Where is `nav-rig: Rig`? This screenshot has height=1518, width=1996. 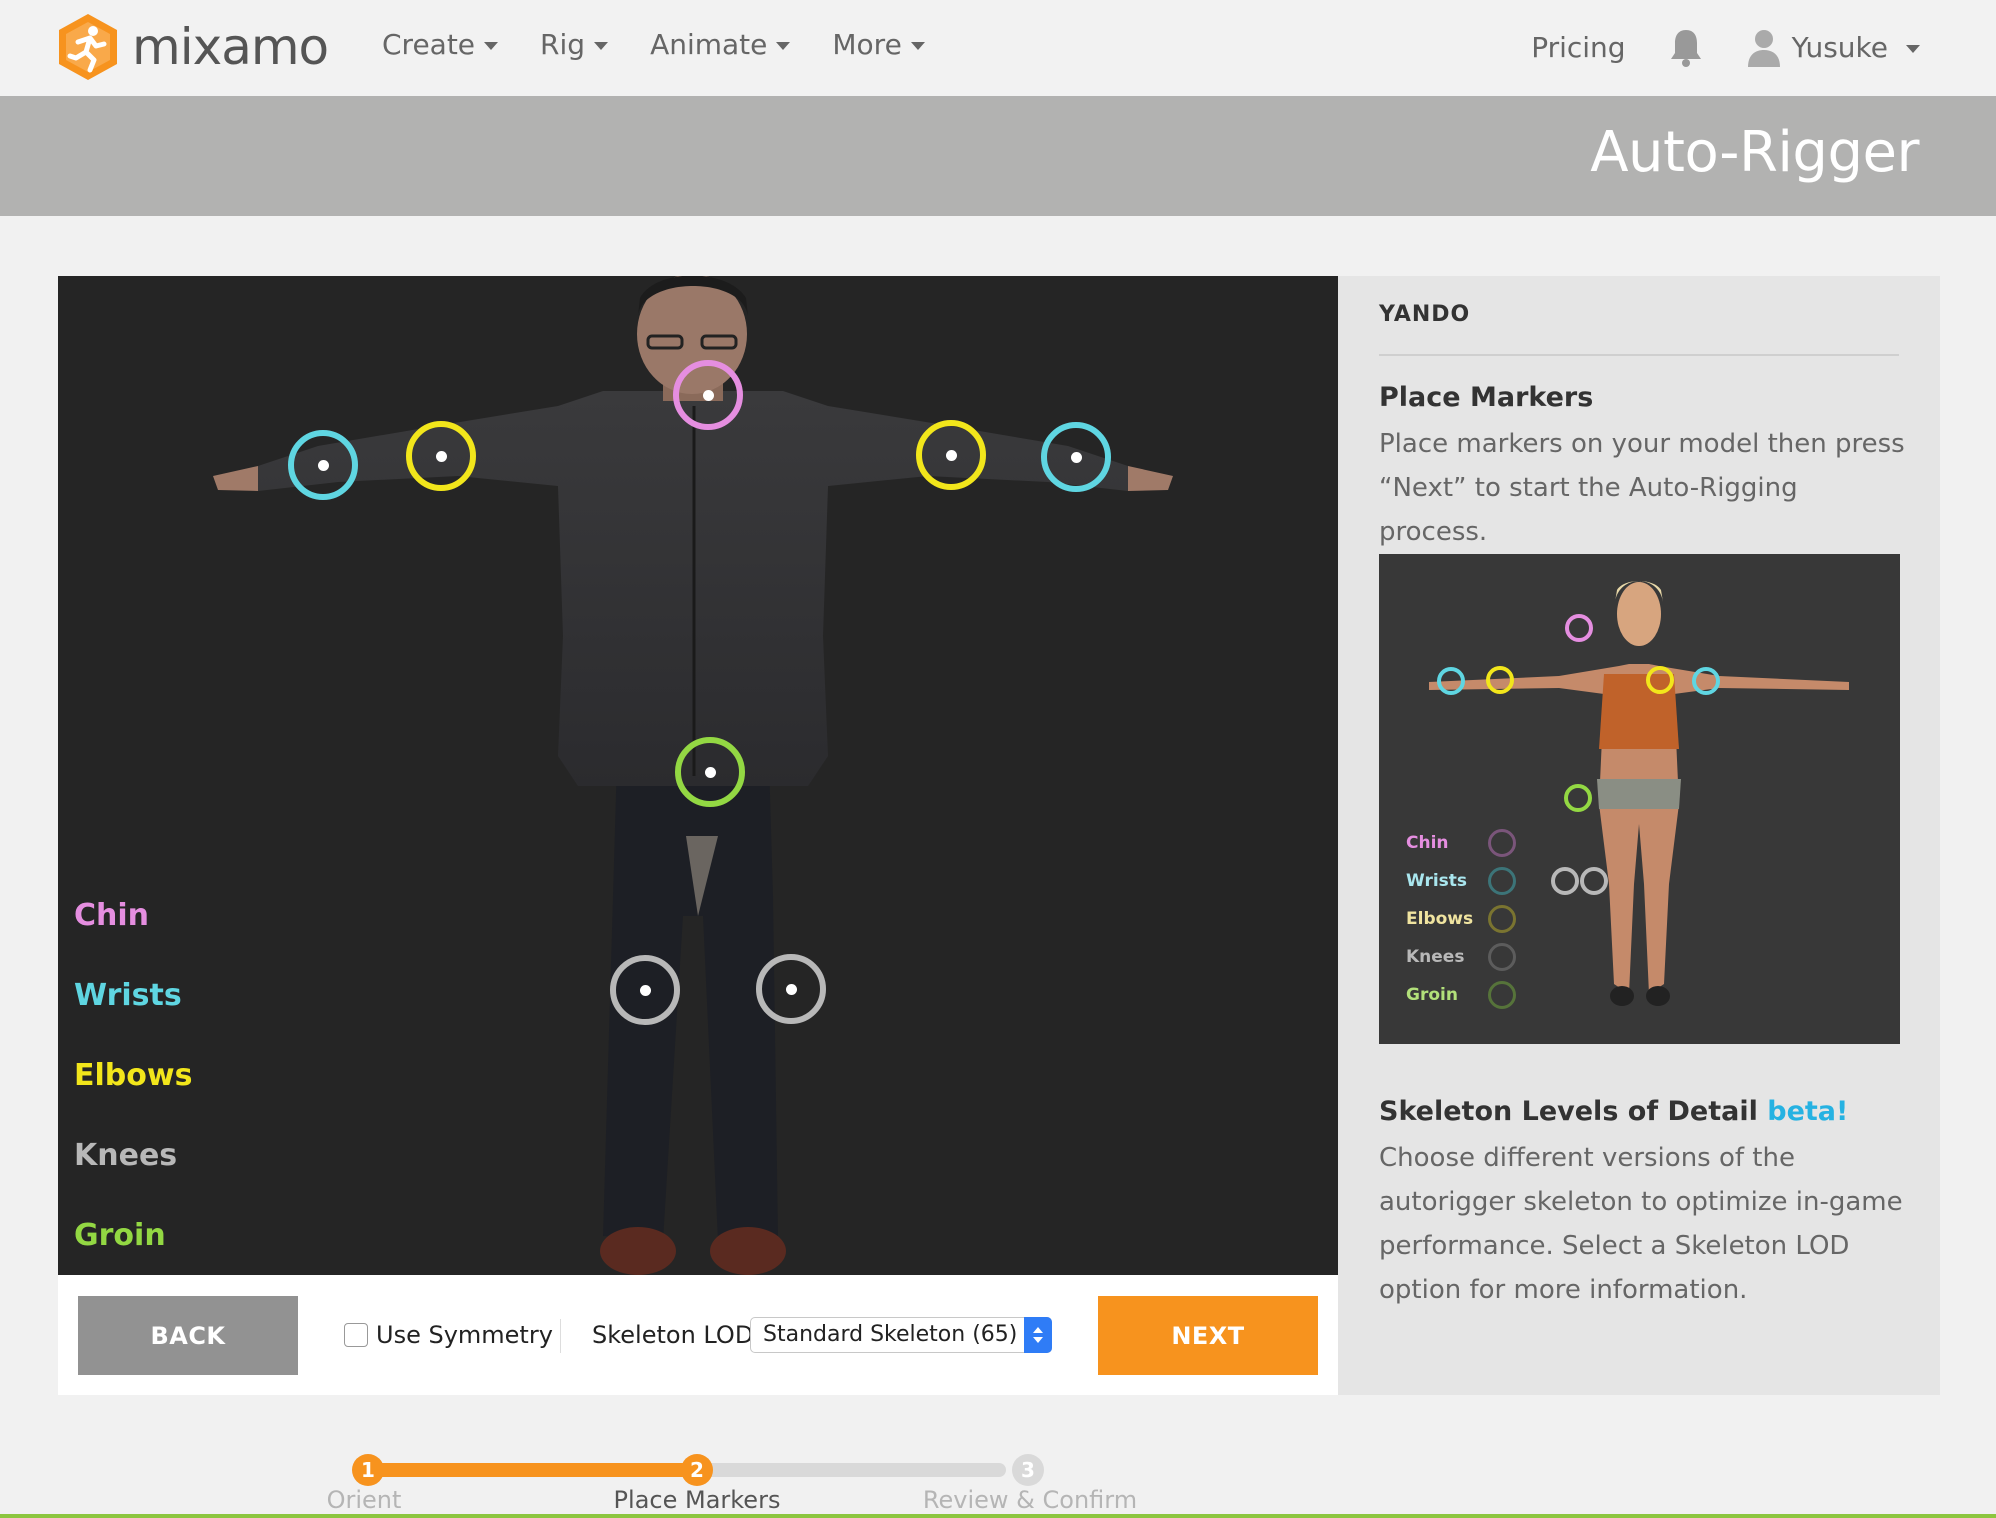
nav-rig: Rig is located at coordinates (574, 44).